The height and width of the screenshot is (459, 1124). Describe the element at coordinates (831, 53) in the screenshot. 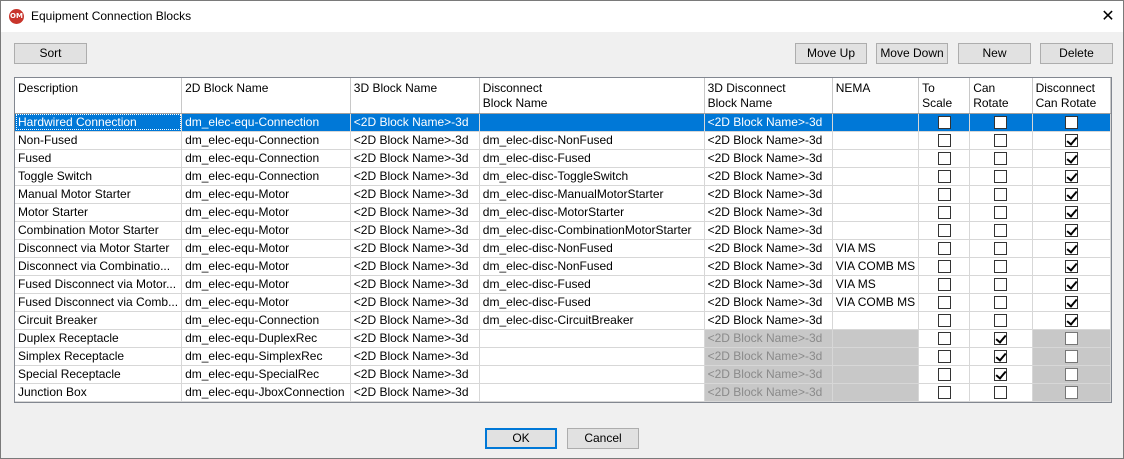

I see `move-up-button: Move Up` at that location.